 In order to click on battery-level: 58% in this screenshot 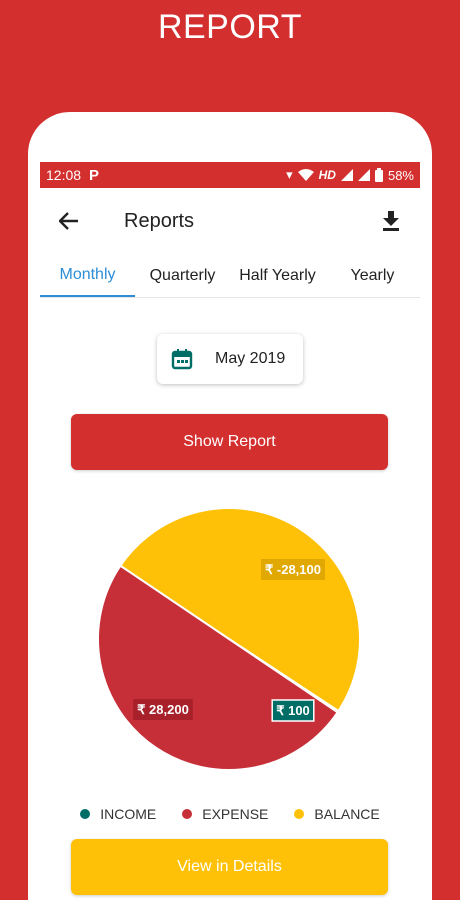, I will do `click(400, 175)`.